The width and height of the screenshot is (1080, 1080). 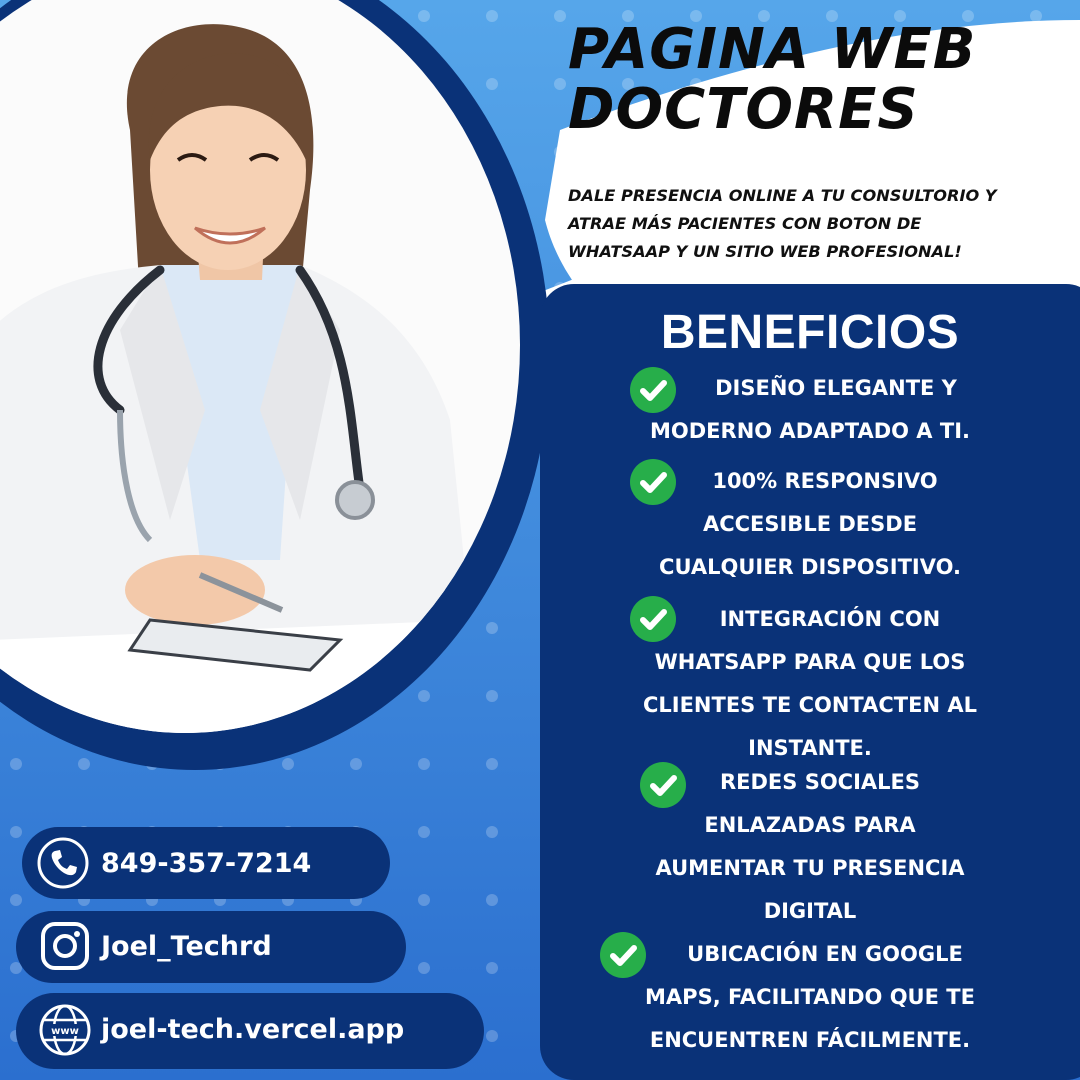 I want to click on benefit-line: MODERNO ADAPTADO A TI., so click(x=810, y=431).